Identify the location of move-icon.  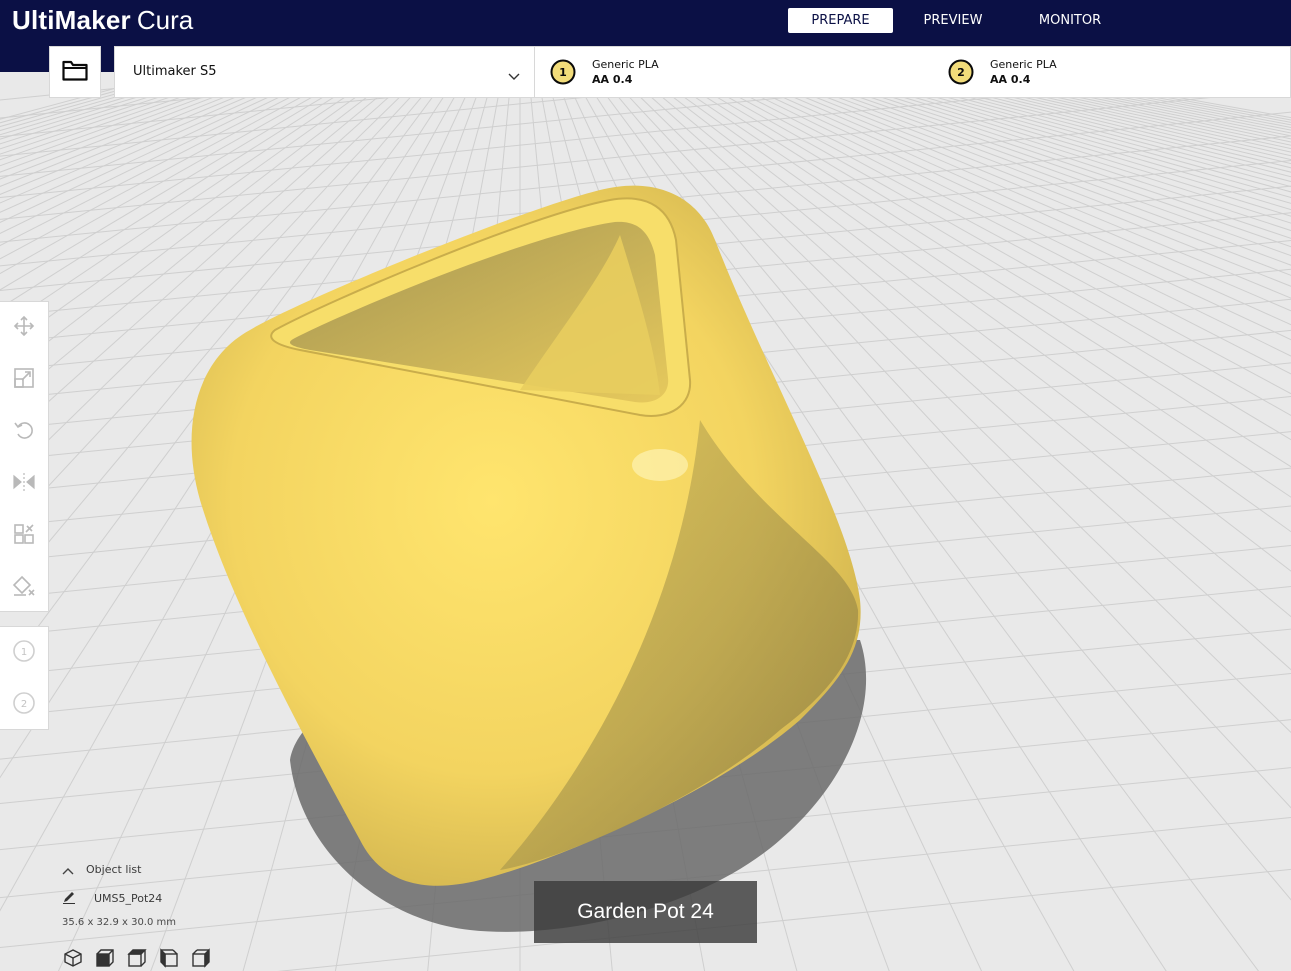
(24, 328).